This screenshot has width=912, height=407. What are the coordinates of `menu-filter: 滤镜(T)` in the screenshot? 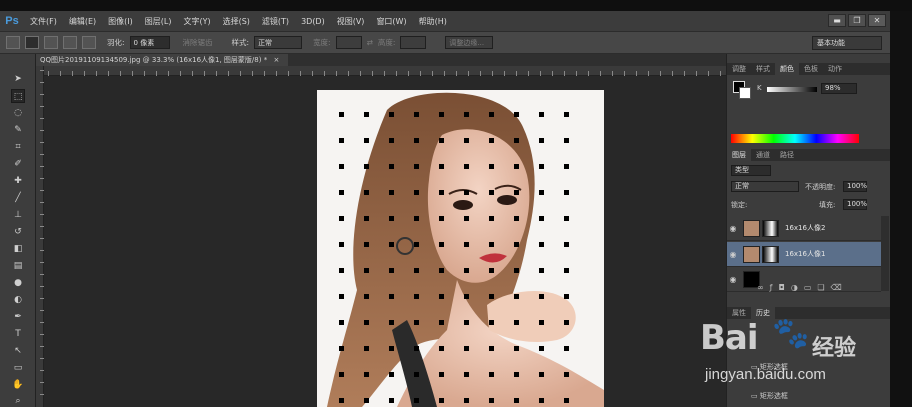 It's located at (275, 21).